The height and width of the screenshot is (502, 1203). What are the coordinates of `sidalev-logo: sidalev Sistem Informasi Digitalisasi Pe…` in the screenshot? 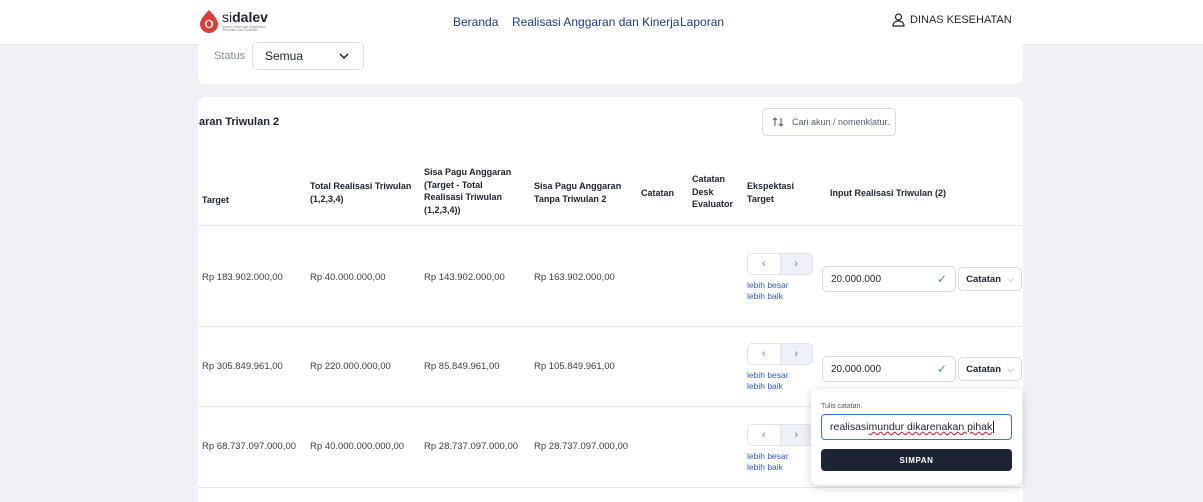 It's located at (234, 21).